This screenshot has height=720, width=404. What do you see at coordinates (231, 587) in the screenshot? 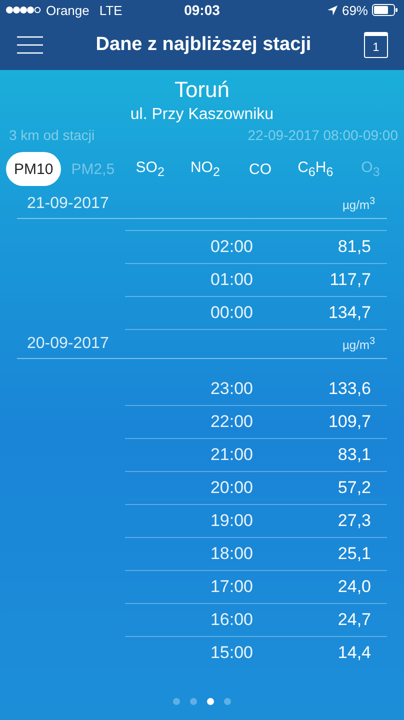
I see `hour-cell-text: 17:00` at bounding box center [231, 587].